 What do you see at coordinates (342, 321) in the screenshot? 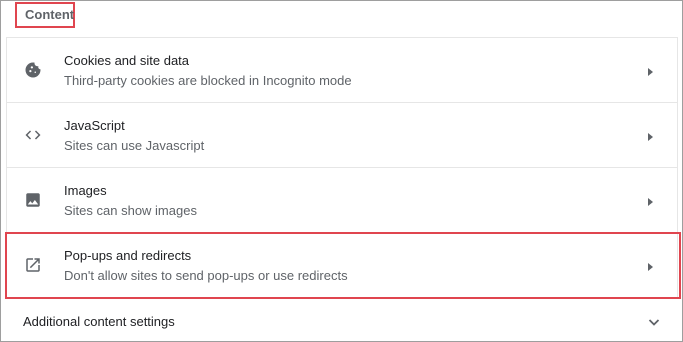
I see `additional-content-settings: Additional content settings` at bounding box center [342, 321].